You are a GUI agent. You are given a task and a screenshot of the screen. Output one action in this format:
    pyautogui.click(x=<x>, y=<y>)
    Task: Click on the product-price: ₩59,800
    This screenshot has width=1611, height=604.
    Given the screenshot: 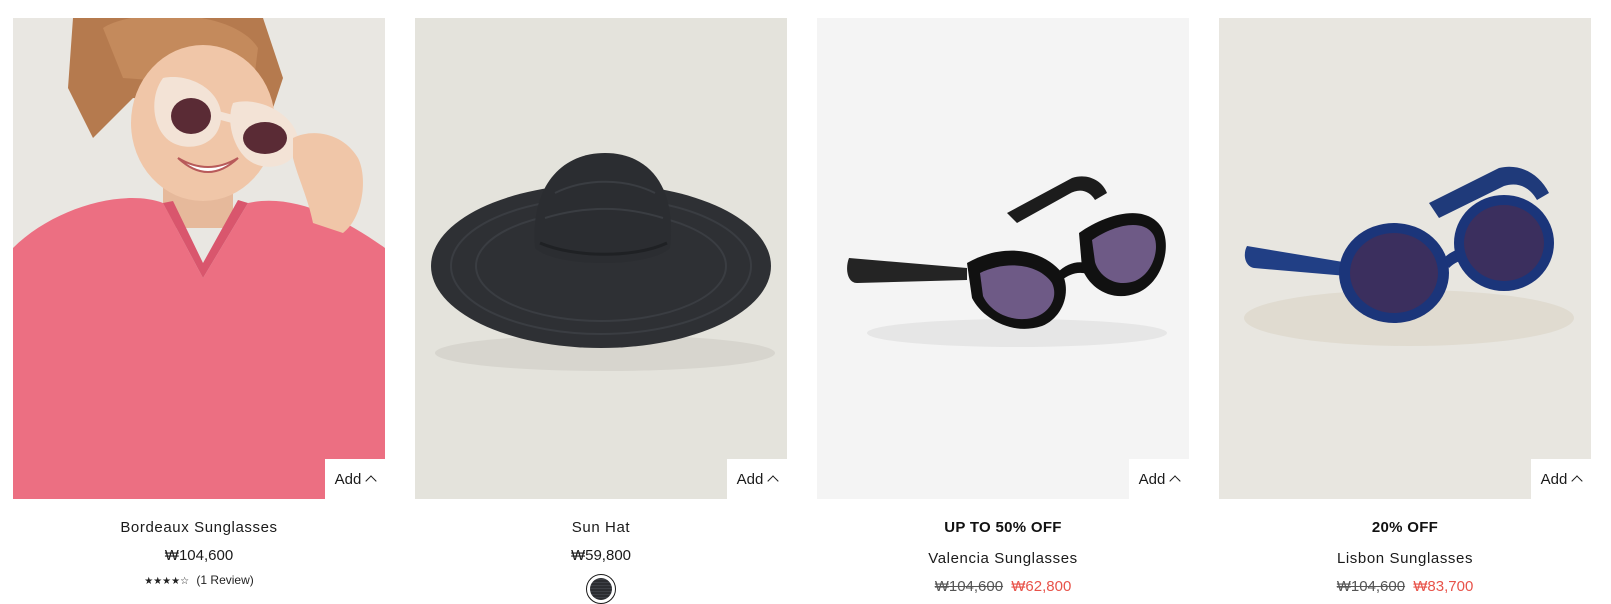 What is the action you would take?
    pyautogui.click(x=601, y=555)
    